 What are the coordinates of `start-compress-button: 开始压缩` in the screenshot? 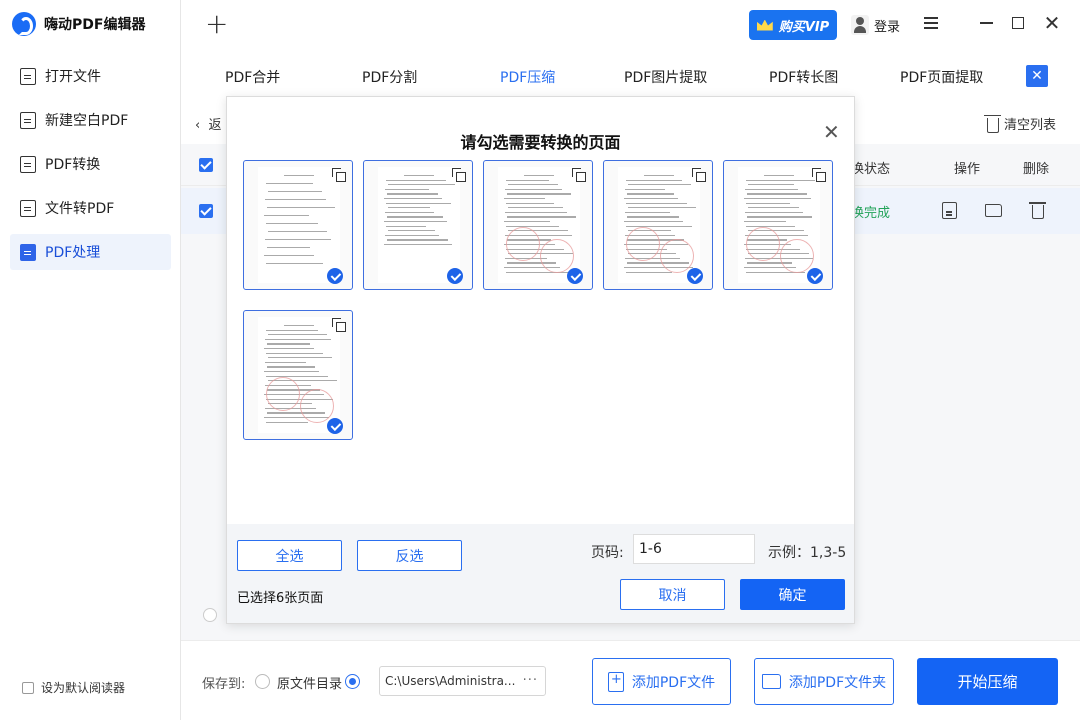 It's located at (987, 681).